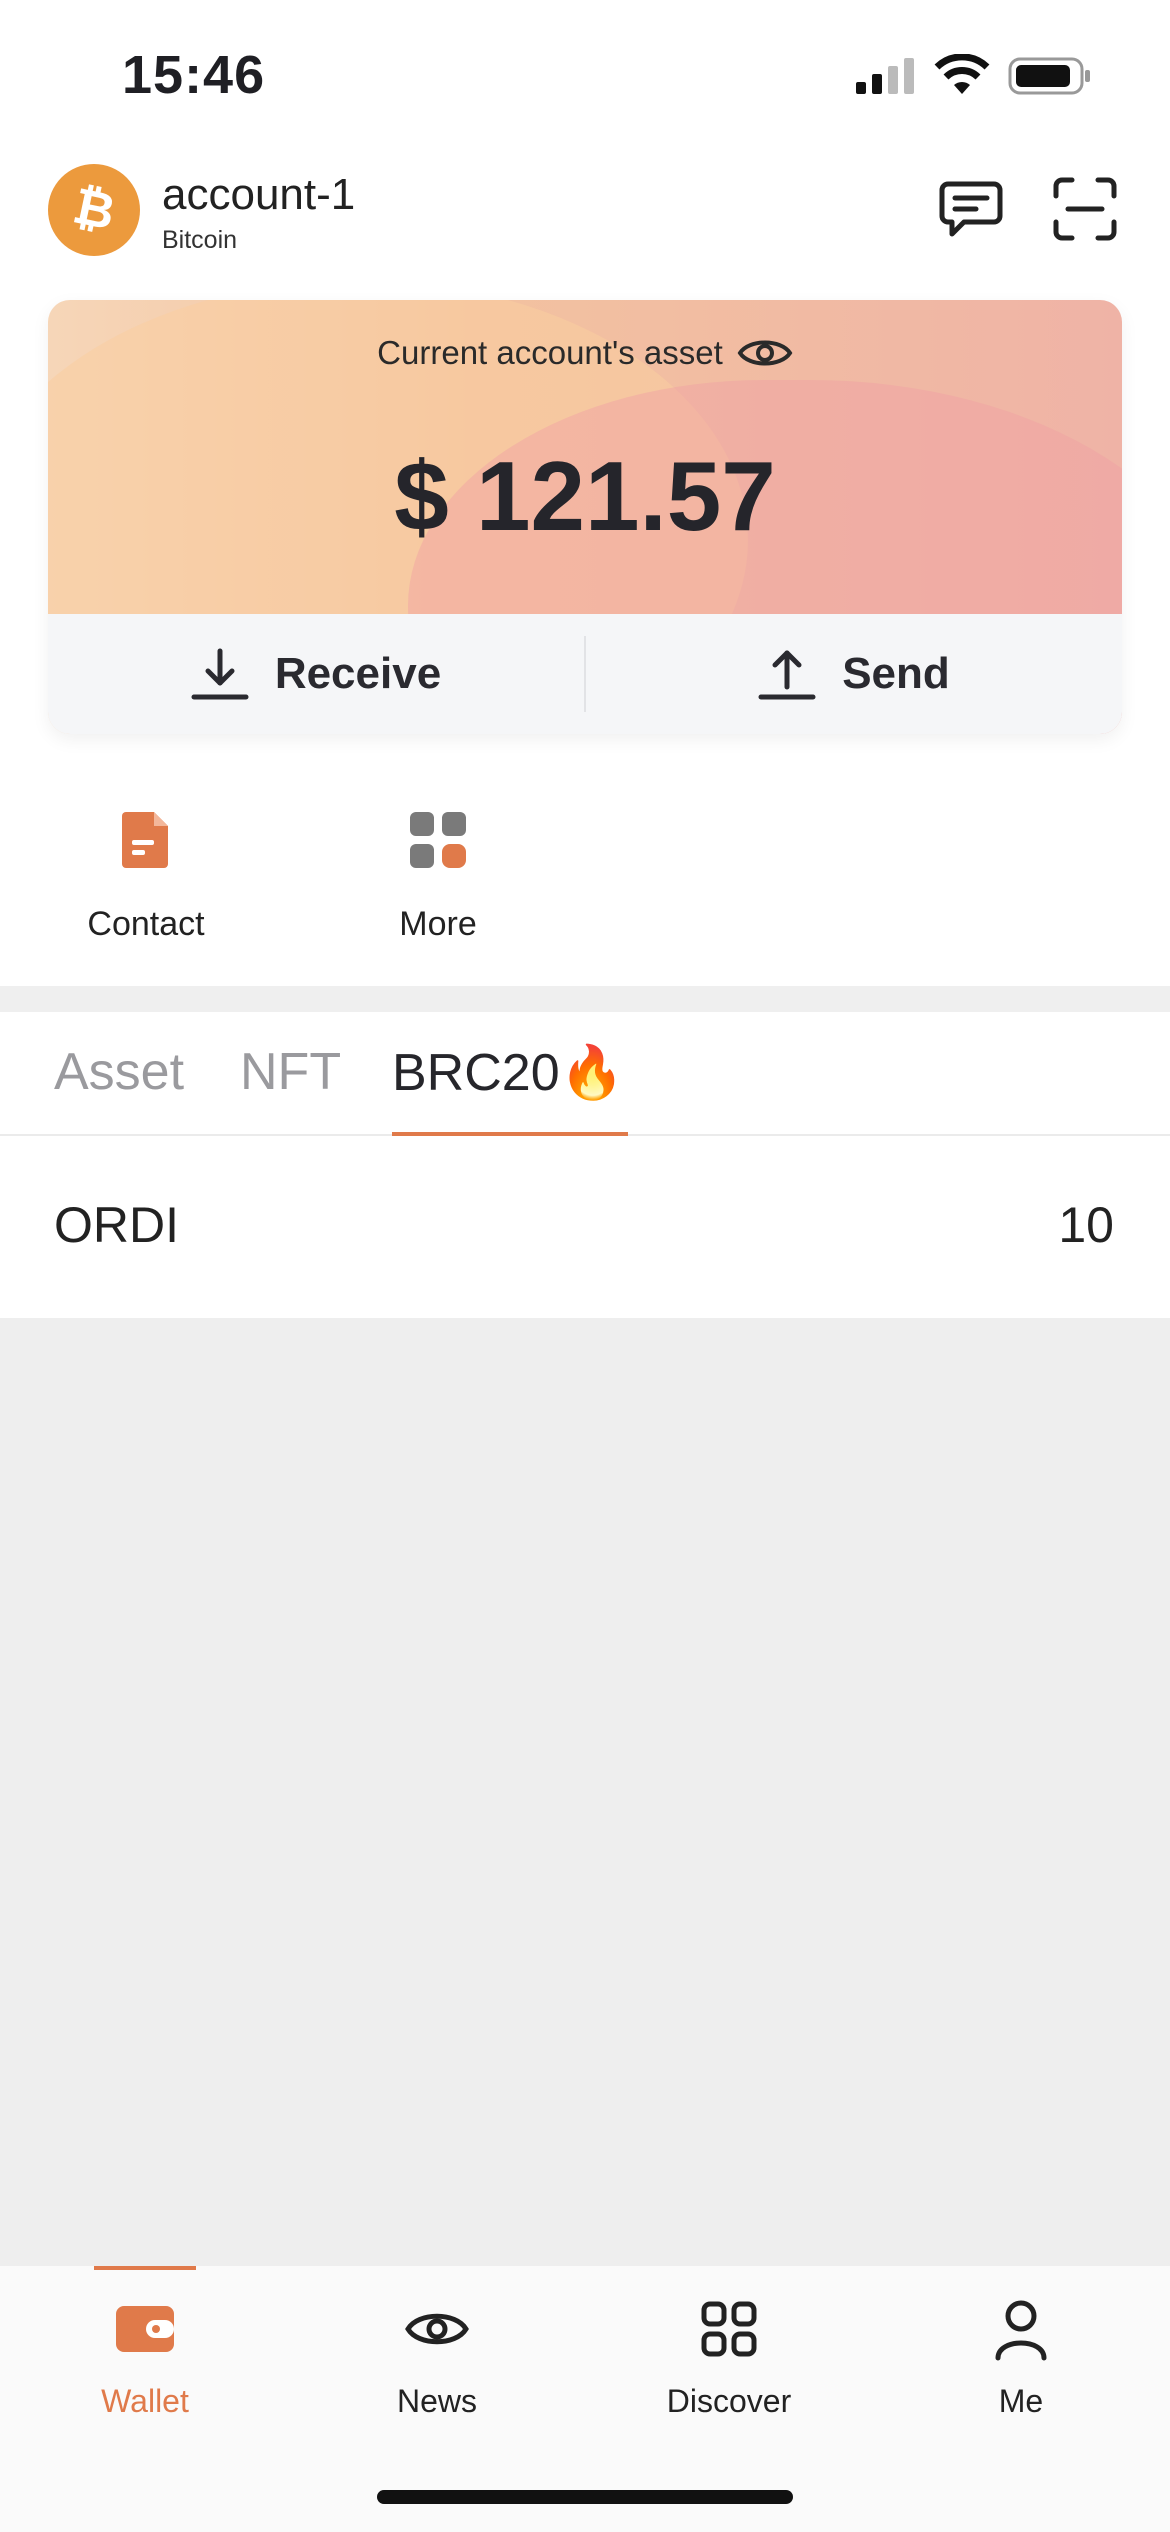 Image resolution: width=1170 pixels, height=2532 pixels. I want to click on token-amount: 10, so click(1086, 1225).